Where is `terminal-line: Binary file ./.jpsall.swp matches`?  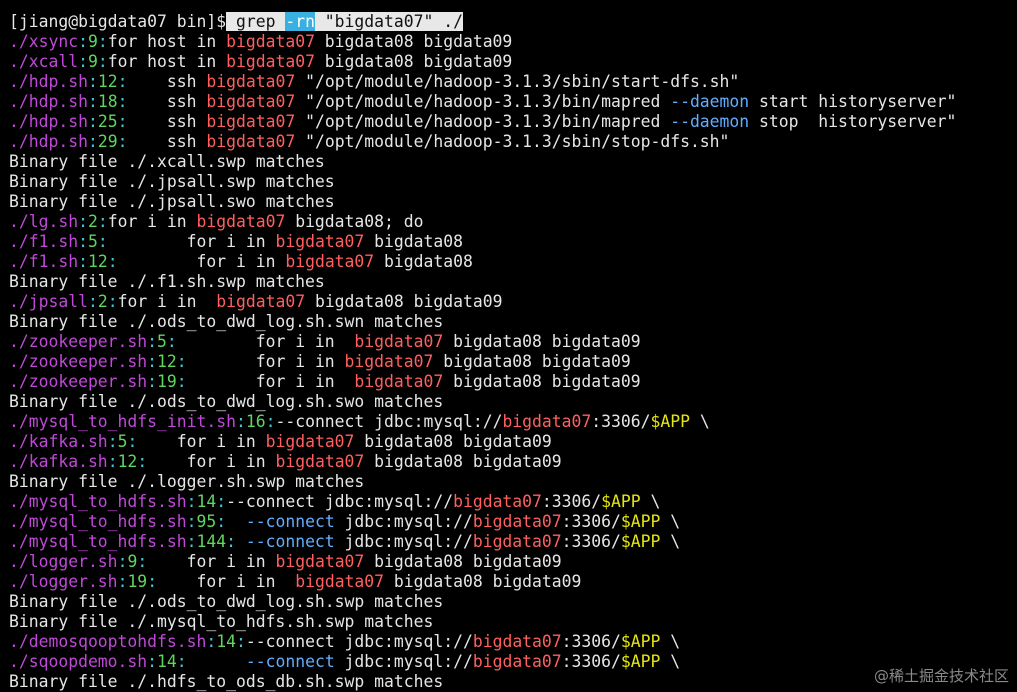 terminal-line: Binary file ./.jpsall.swp matches is located at coordinates (513, 182).